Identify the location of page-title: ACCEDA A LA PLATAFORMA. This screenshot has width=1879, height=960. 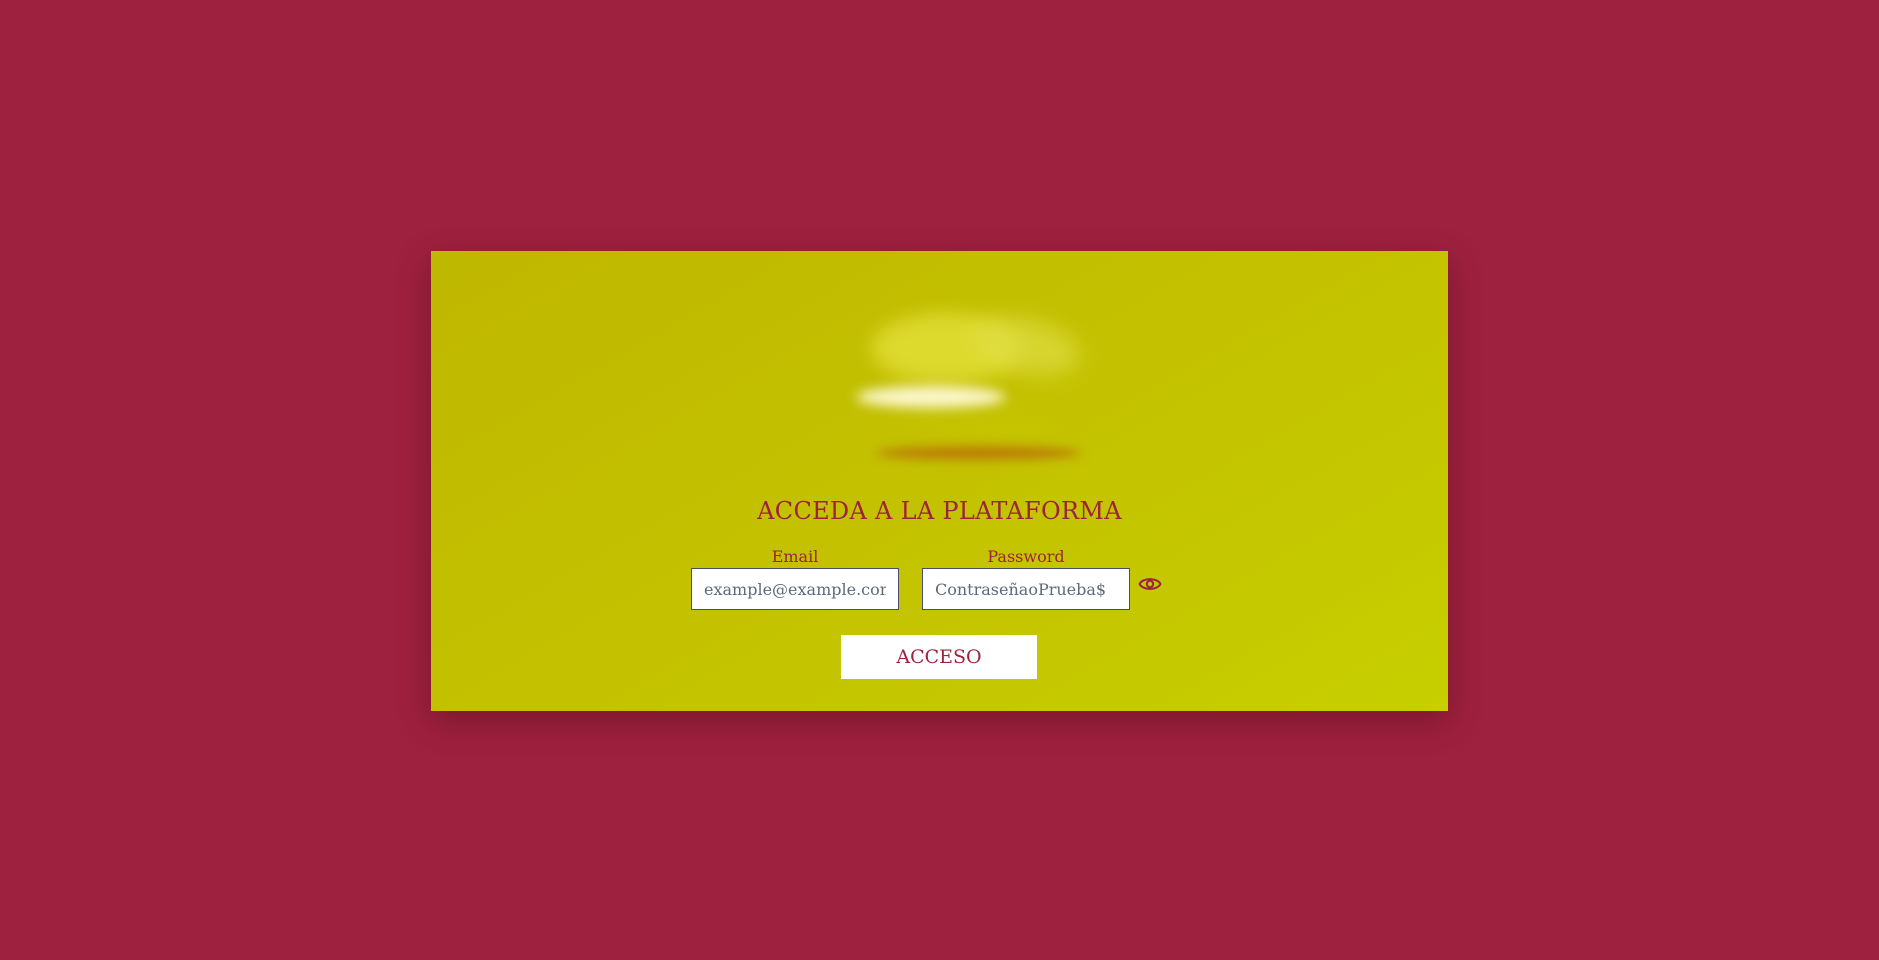
(939, 511).